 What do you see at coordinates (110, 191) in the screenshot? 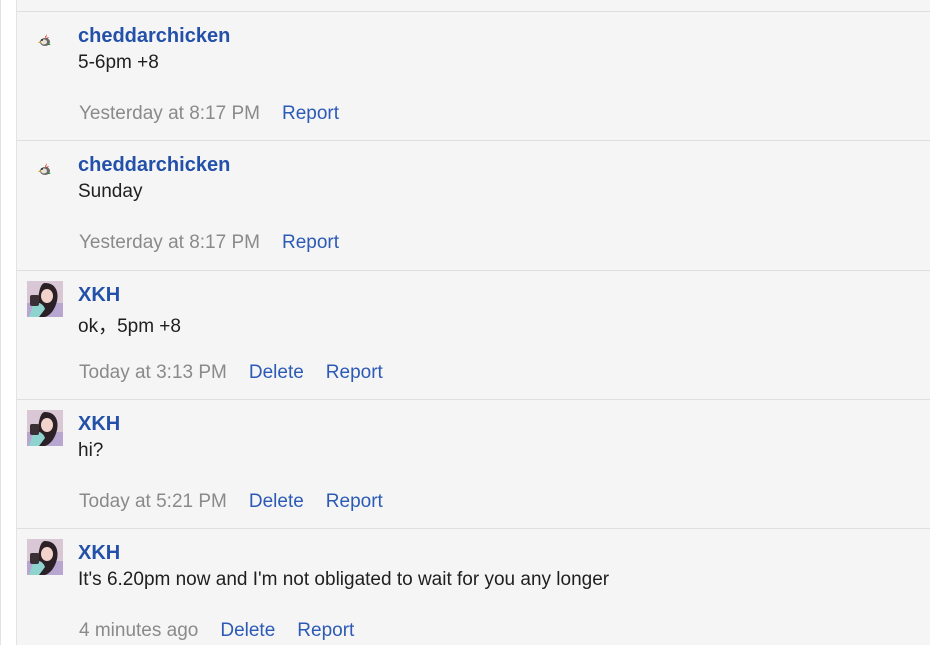
I see `message-text: Sunday` at bounding box center [110, 191].